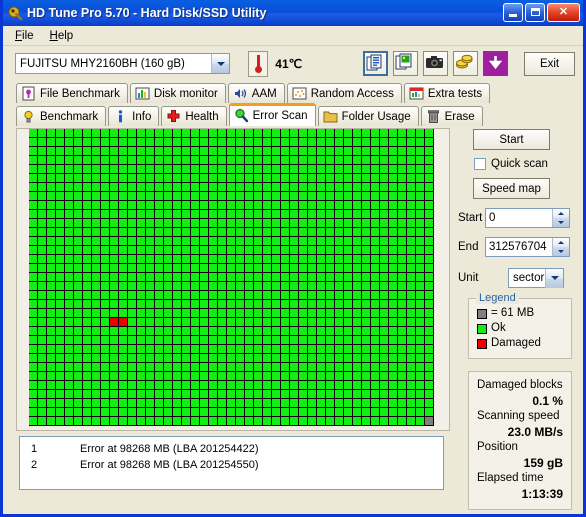 The width and height of the screenshot is (586, 517). I want to click on menu-item-file: File, so click(25, 36).